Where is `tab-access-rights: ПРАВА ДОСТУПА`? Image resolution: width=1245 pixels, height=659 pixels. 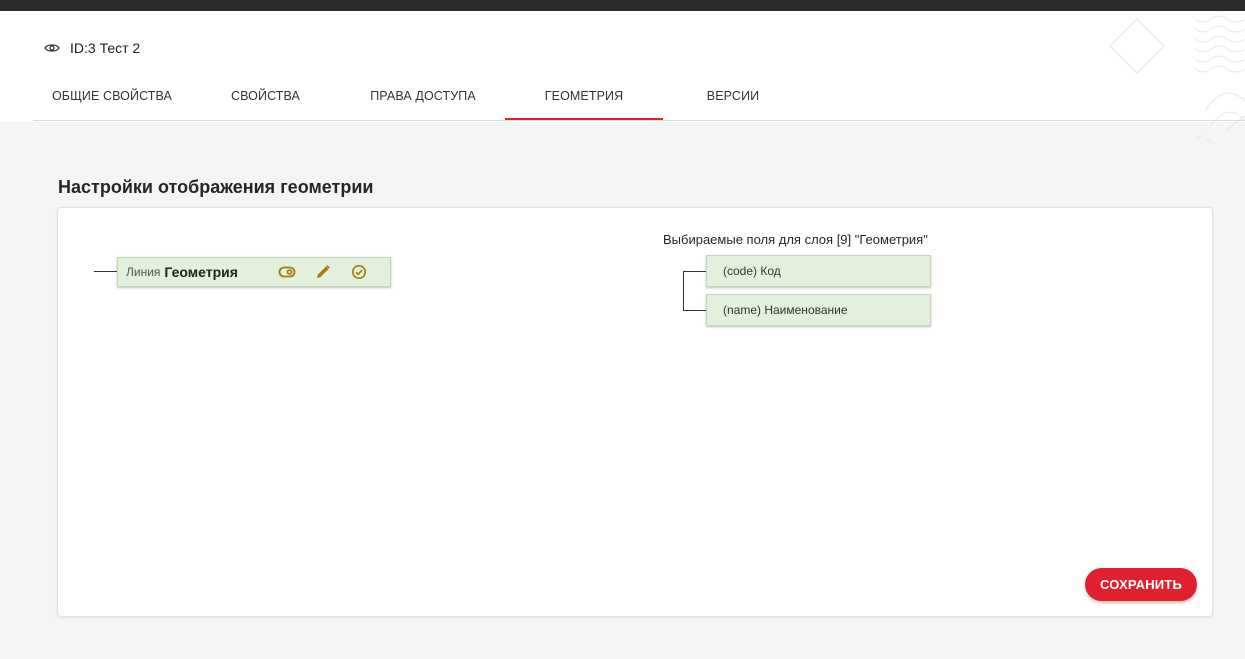 tab-access-rights: ПРАВА ДОСТУПА is located at coordinates (423, 99).